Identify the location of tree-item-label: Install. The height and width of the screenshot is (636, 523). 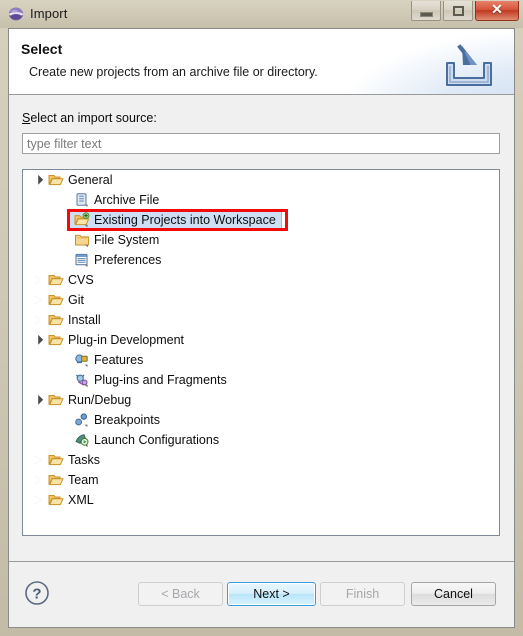
(84, 320).